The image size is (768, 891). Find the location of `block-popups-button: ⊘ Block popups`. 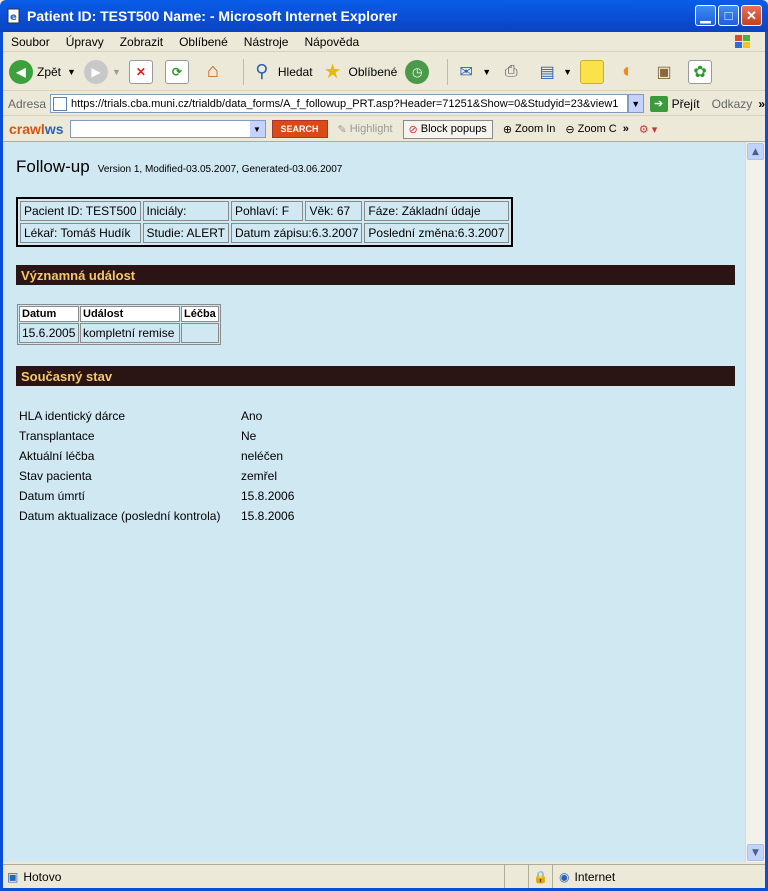

block-popups-button: ⊘ Block popups is located at coordinates (447, 129).